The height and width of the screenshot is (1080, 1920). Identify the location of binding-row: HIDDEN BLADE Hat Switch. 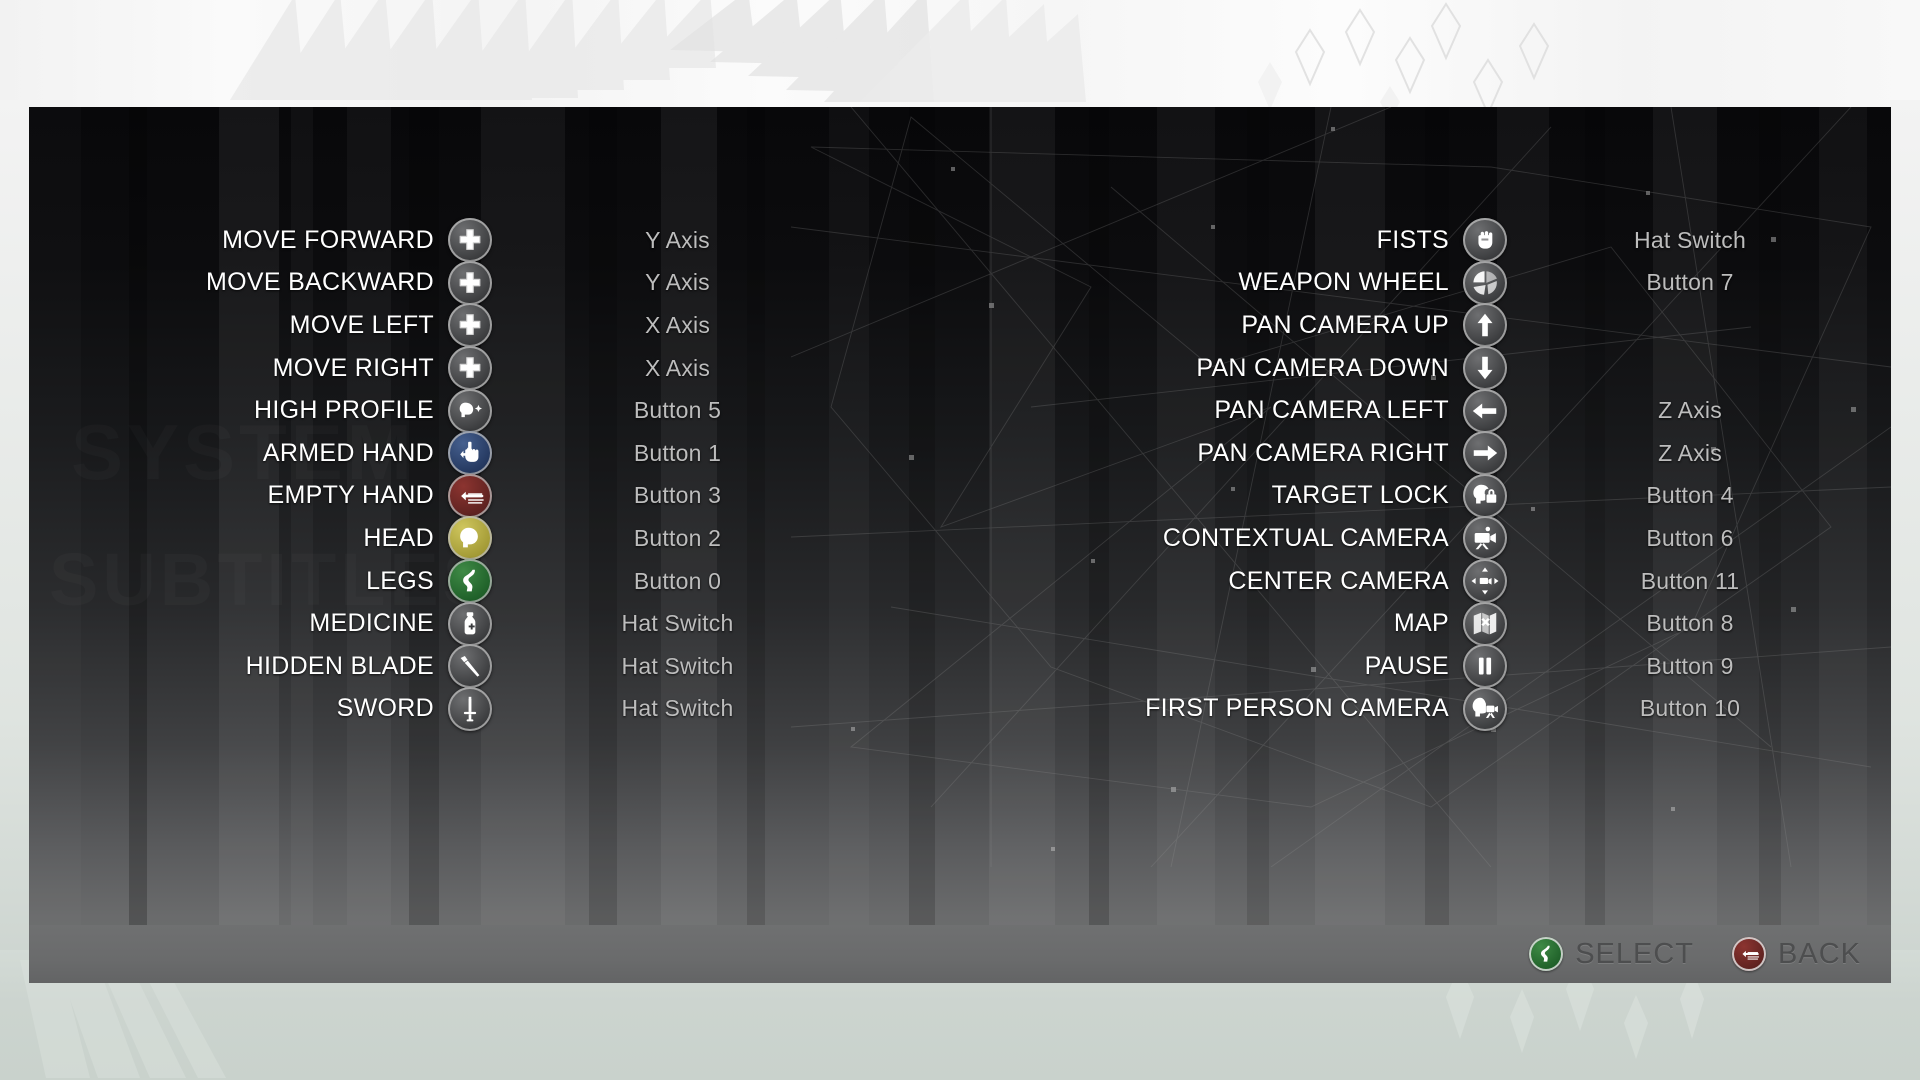
(469, 666).